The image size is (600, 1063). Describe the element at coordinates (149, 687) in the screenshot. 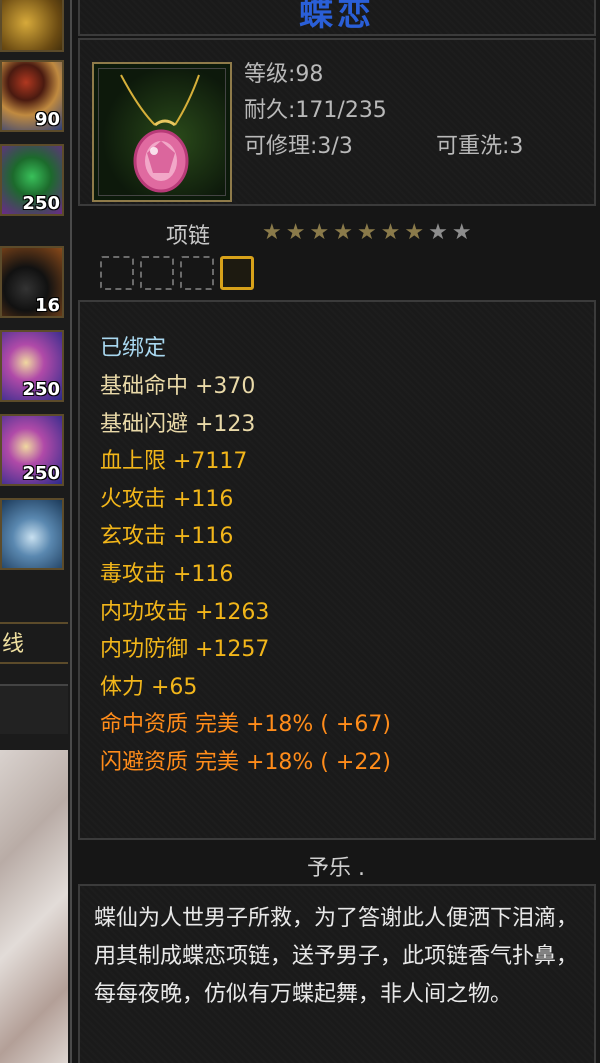

I see `attribute-line: 体力 +65` at that location.